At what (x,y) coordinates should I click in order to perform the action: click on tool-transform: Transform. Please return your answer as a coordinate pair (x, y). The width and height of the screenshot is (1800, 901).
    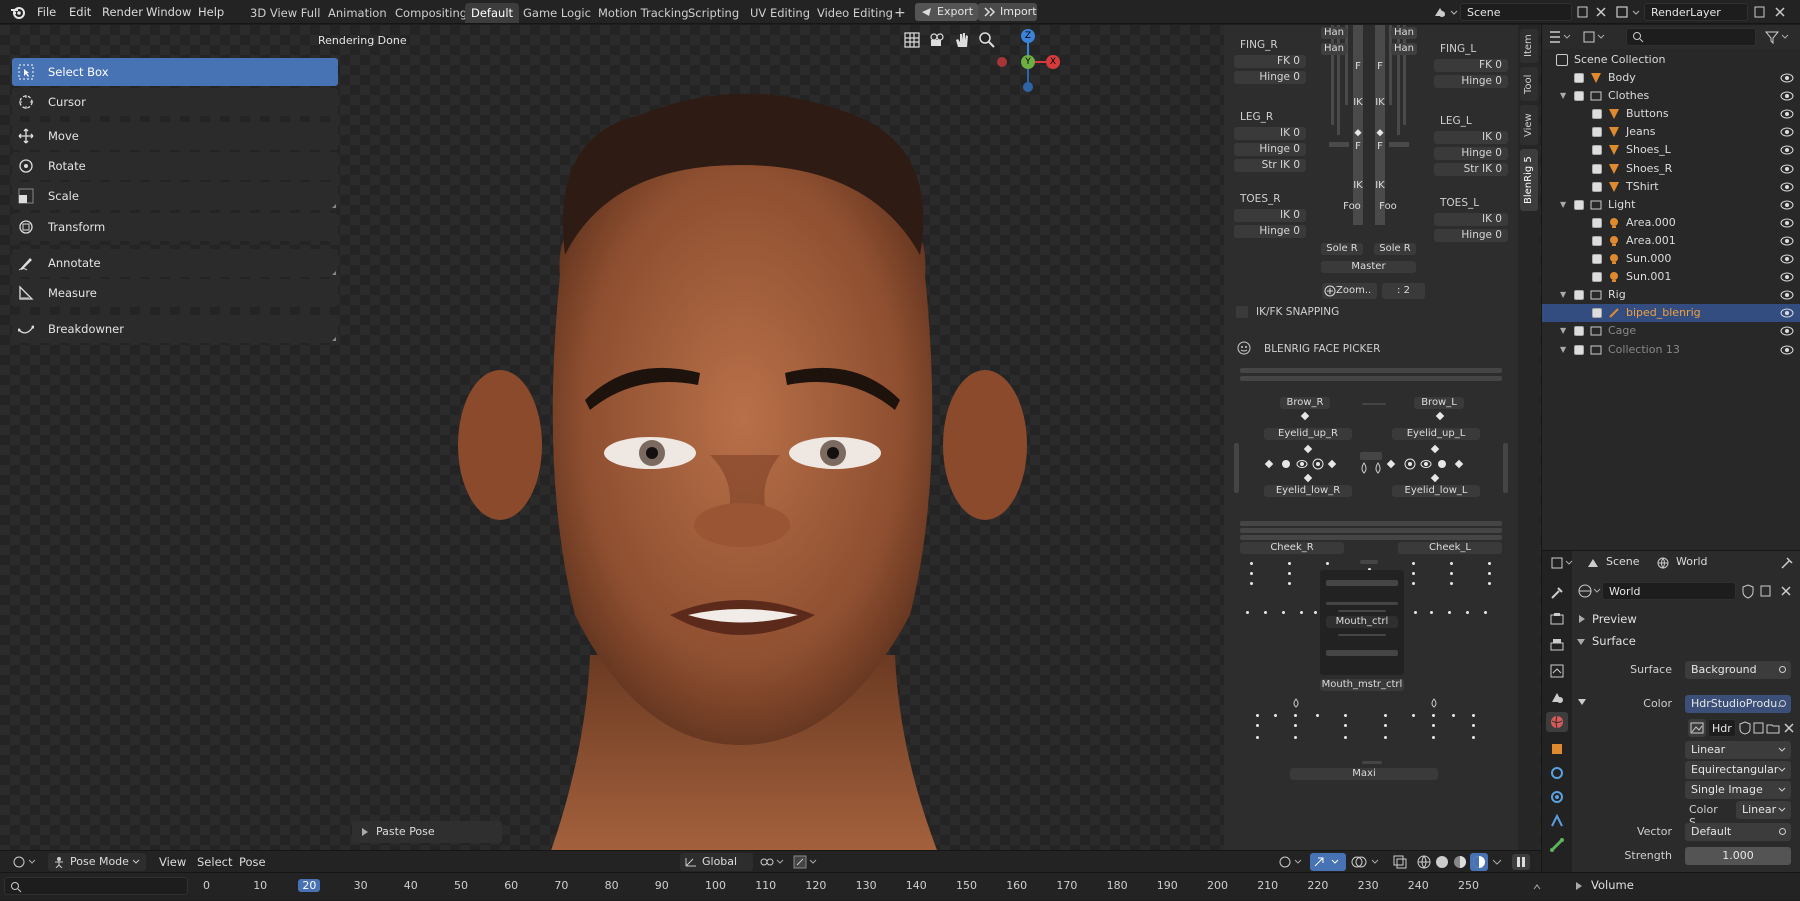
    Looking at the image, I should click on (175, 227).